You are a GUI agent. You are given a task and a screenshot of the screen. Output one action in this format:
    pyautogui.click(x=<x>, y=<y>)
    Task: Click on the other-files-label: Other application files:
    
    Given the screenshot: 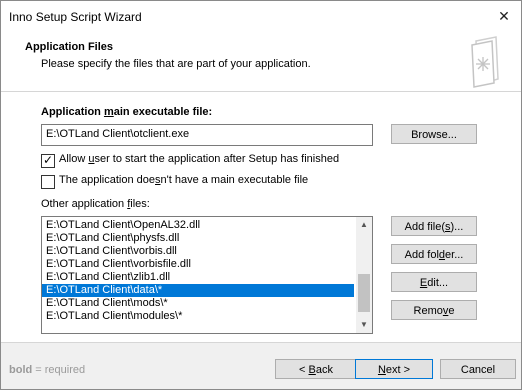 What is the action you would take?
    pyautogui.click(x=95, y=204)
    